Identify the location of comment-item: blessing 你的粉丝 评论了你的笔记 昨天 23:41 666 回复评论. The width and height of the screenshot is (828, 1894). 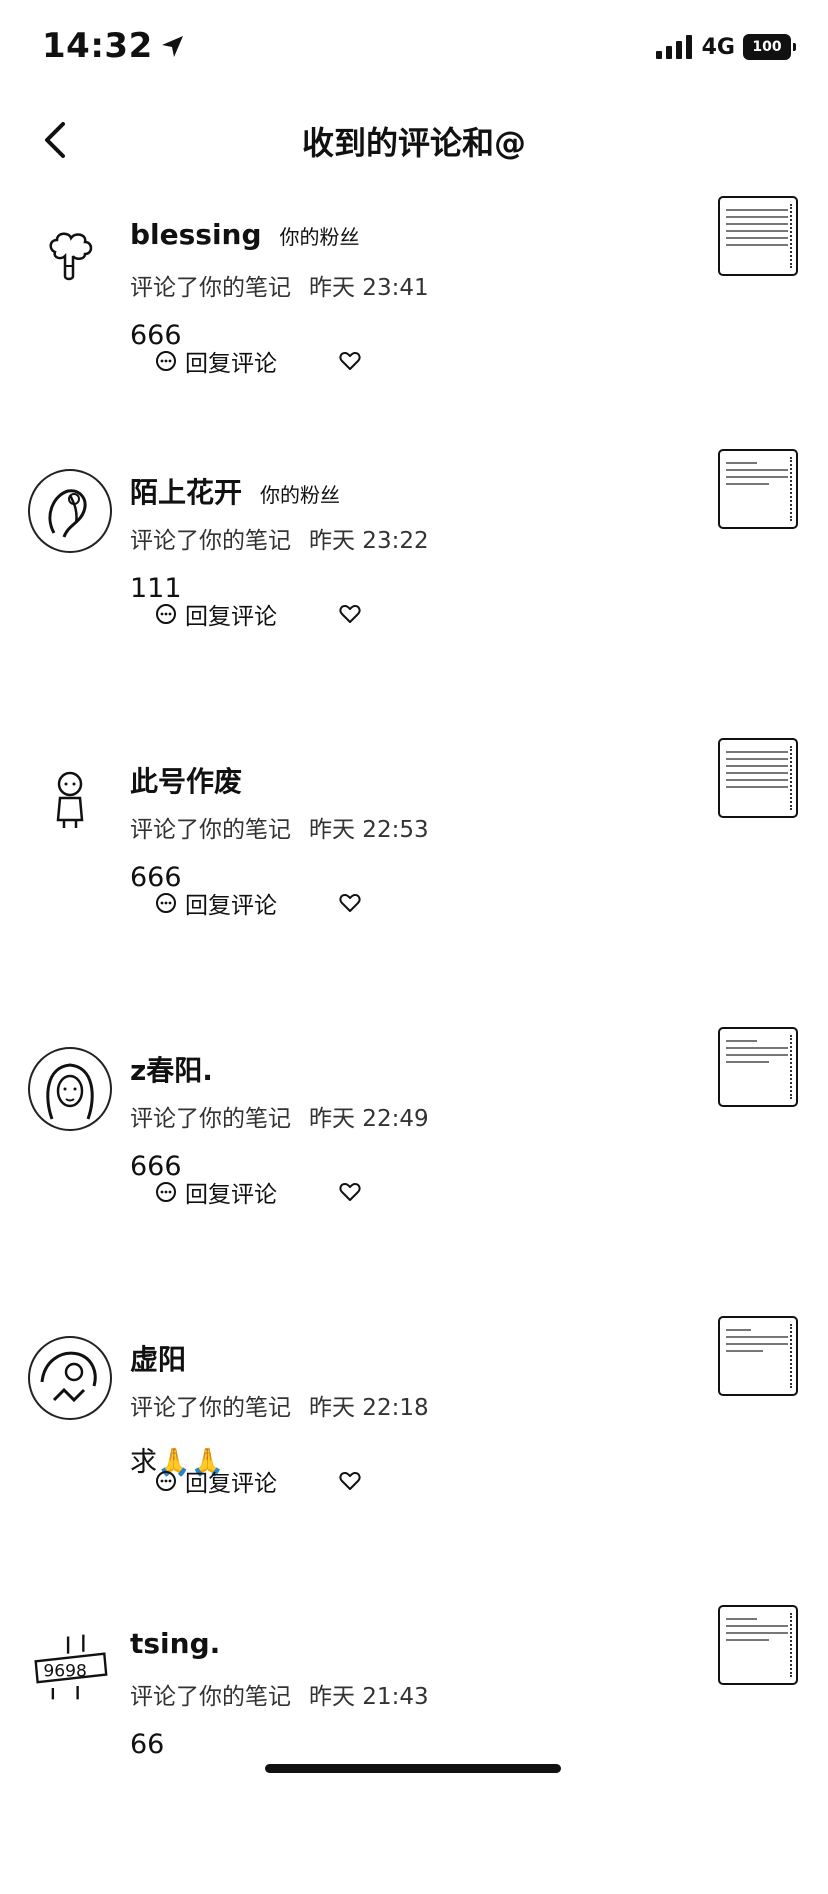
(414, 322).